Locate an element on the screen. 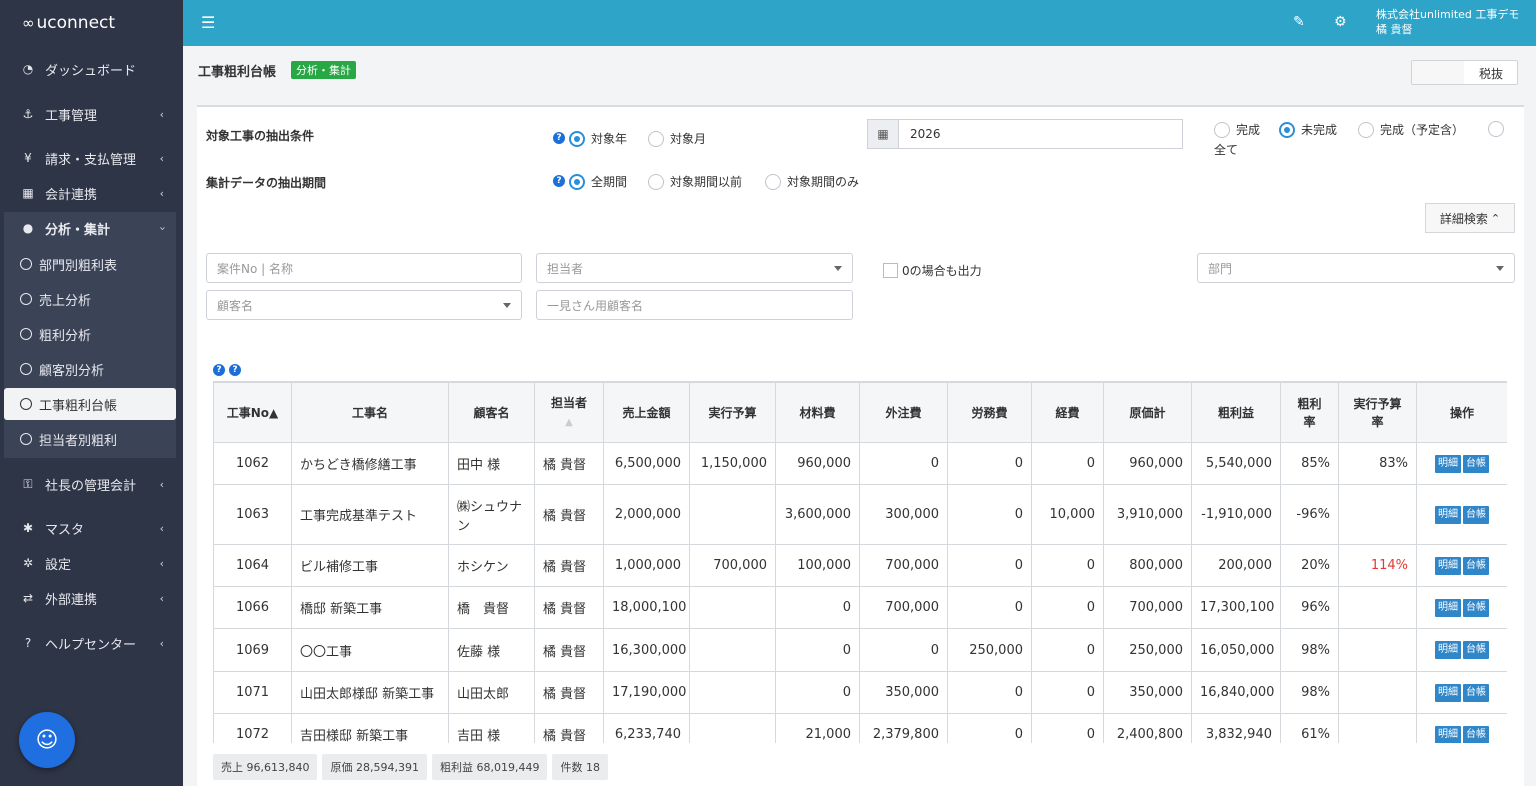 The image size is (1536, 786). col-header-cost: 原価計 is located at coordinates (1147, 412).